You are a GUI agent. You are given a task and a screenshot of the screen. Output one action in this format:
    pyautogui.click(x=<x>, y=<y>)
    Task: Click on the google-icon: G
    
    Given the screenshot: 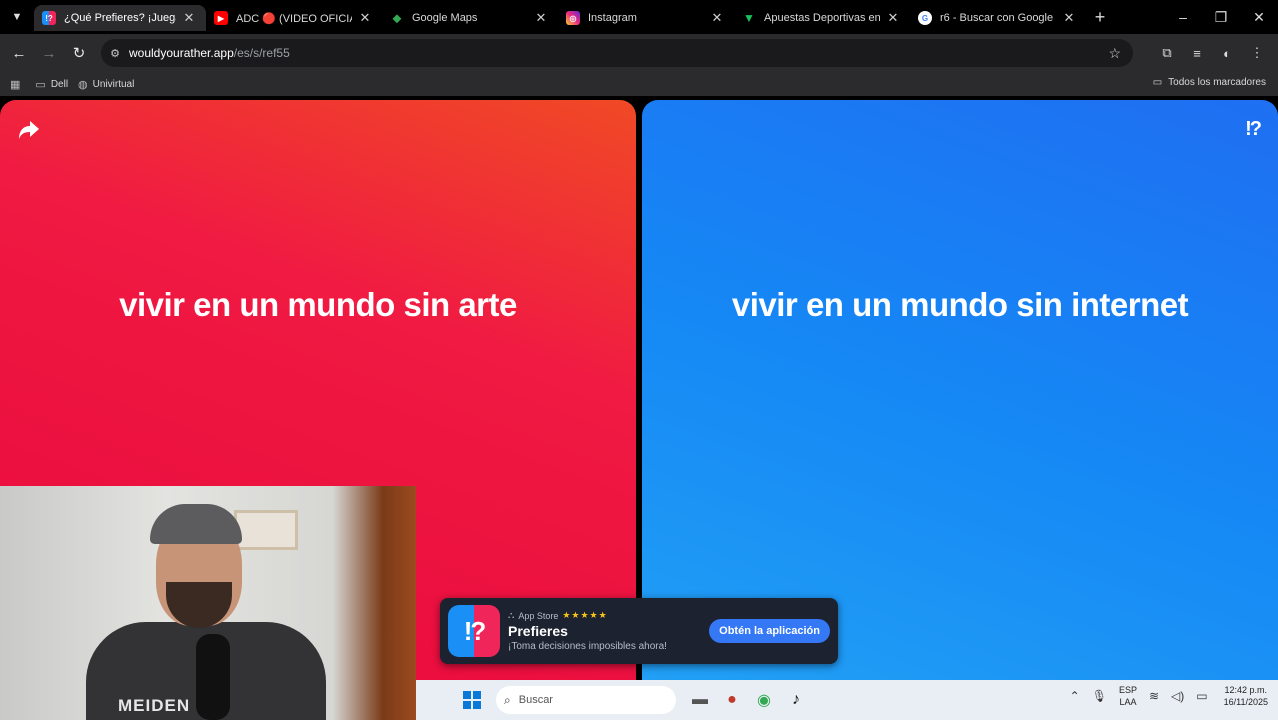 What is the action you would take?
    pyautogui.click(x=925, y=18)
    